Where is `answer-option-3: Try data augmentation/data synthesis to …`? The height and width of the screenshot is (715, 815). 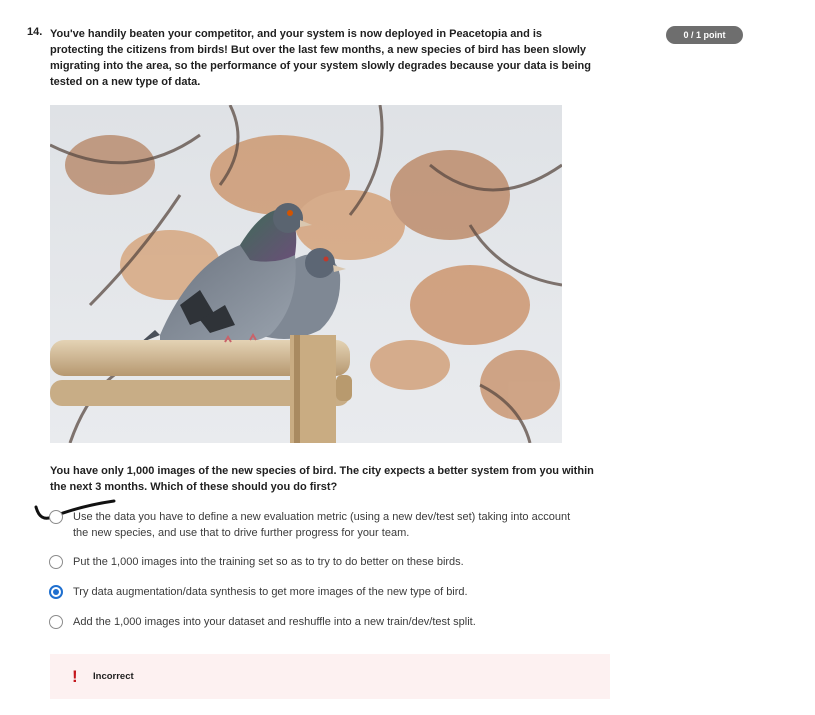 answer-option-3: Try data augmentation/data synthesis to … is located at coordinates (318, 592).